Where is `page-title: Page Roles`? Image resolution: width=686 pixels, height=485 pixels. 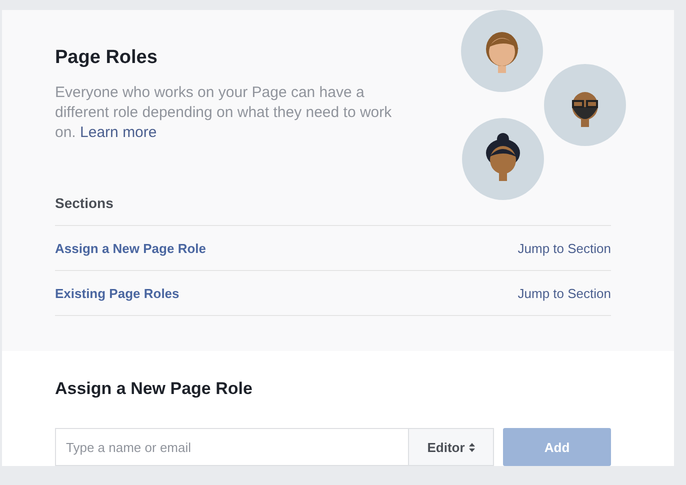
page-title: Page Roles is located at coordinates (106, 58).